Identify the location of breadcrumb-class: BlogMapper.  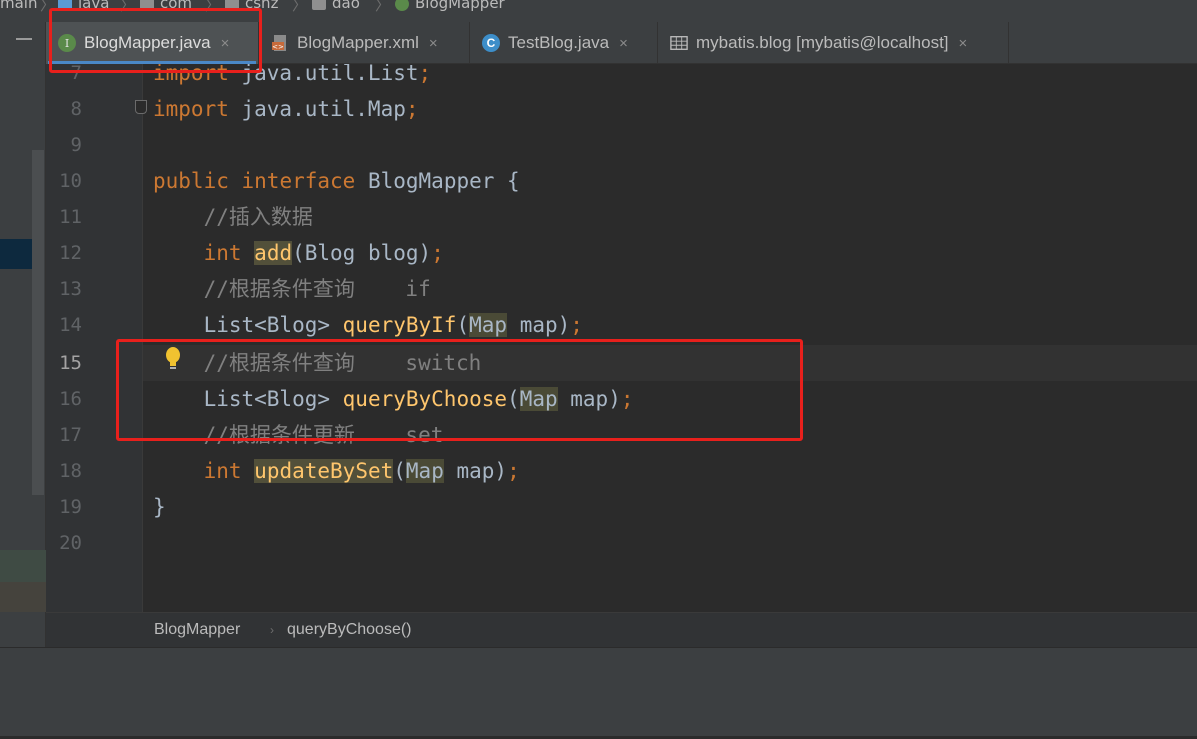
(197, 630).